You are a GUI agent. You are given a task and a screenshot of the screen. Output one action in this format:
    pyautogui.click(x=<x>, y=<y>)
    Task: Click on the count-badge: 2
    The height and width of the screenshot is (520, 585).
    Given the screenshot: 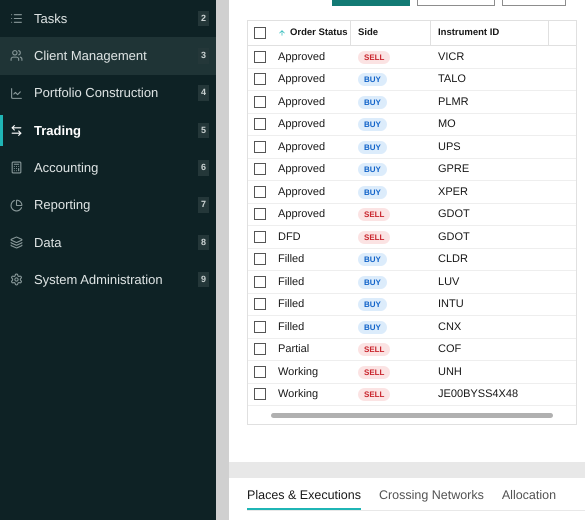 What is the action you would take?
    pyautogui.click(x=203, y=18)
    